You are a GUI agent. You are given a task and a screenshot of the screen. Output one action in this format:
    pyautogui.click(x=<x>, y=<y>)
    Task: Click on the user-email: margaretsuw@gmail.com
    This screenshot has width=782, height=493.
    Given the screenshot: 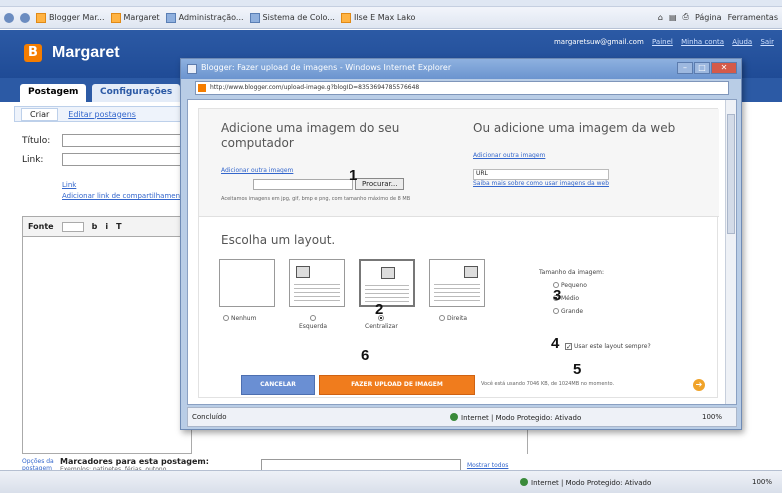 What is the action you would take?
    pyautogui.click(x=598, y=42)
    